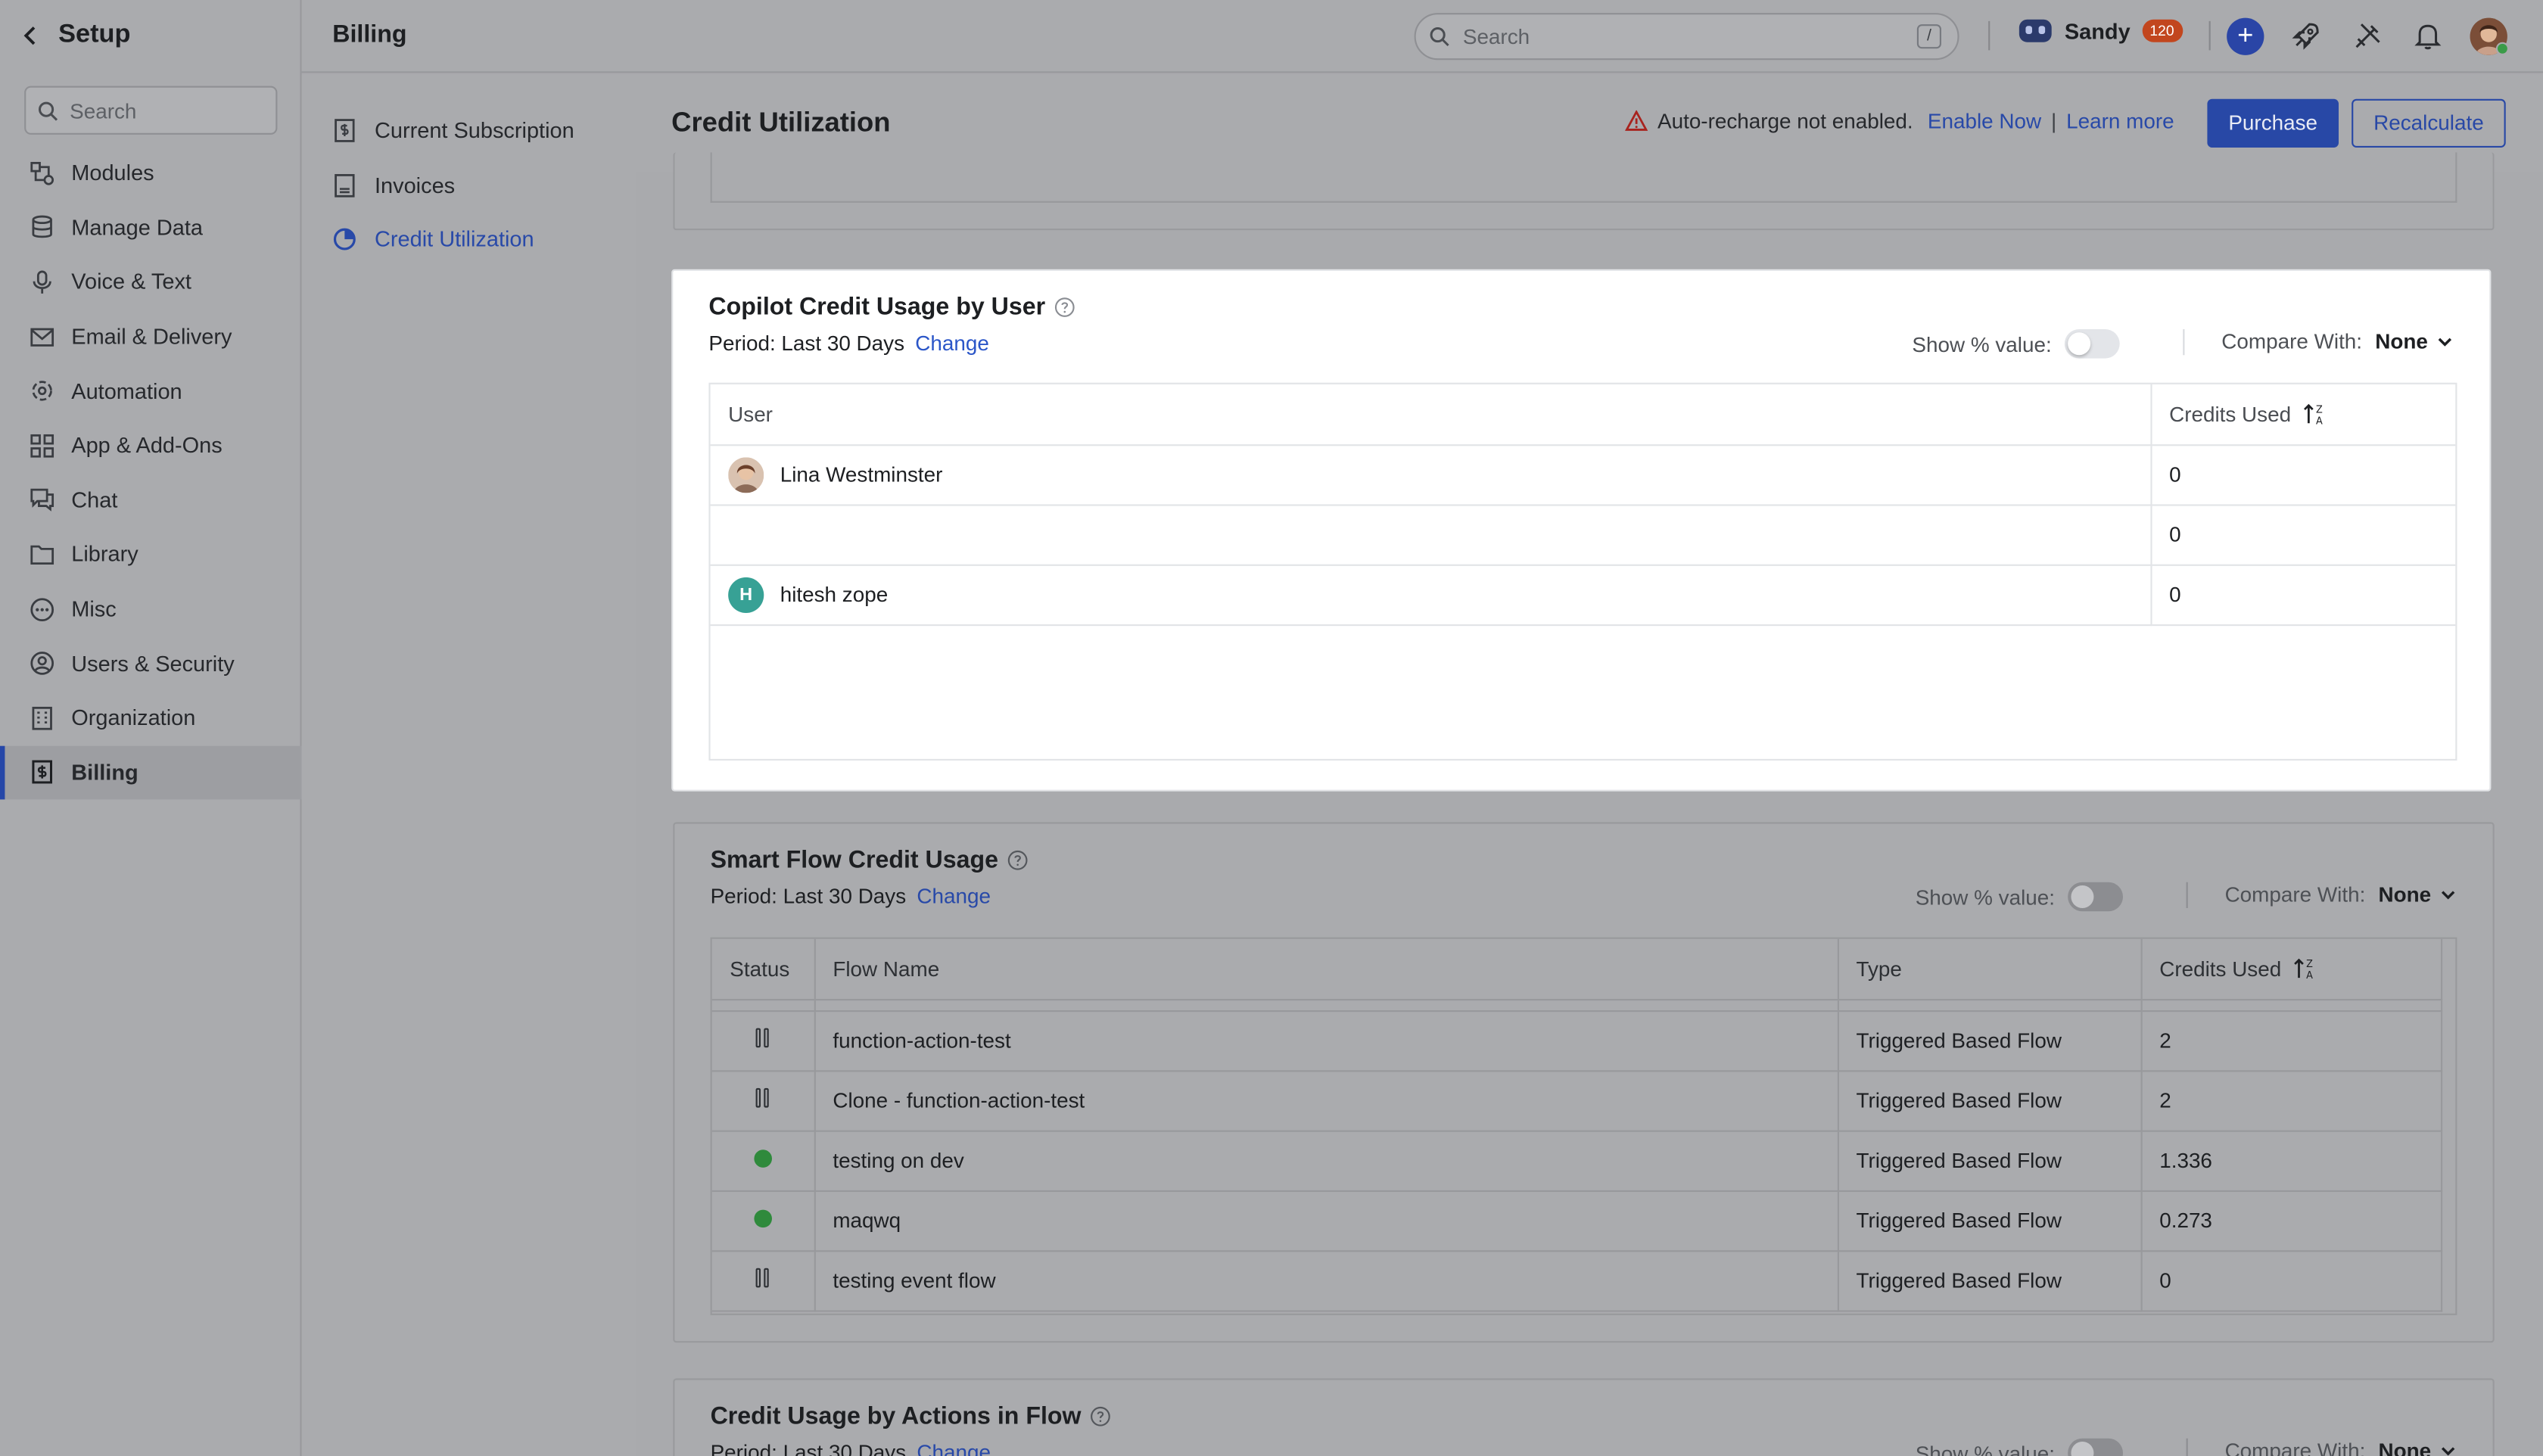 The width and height of the screenshot is (2543, 1456). I want to click on flow-name-cell: function-action-test, so click(1326, 1041).